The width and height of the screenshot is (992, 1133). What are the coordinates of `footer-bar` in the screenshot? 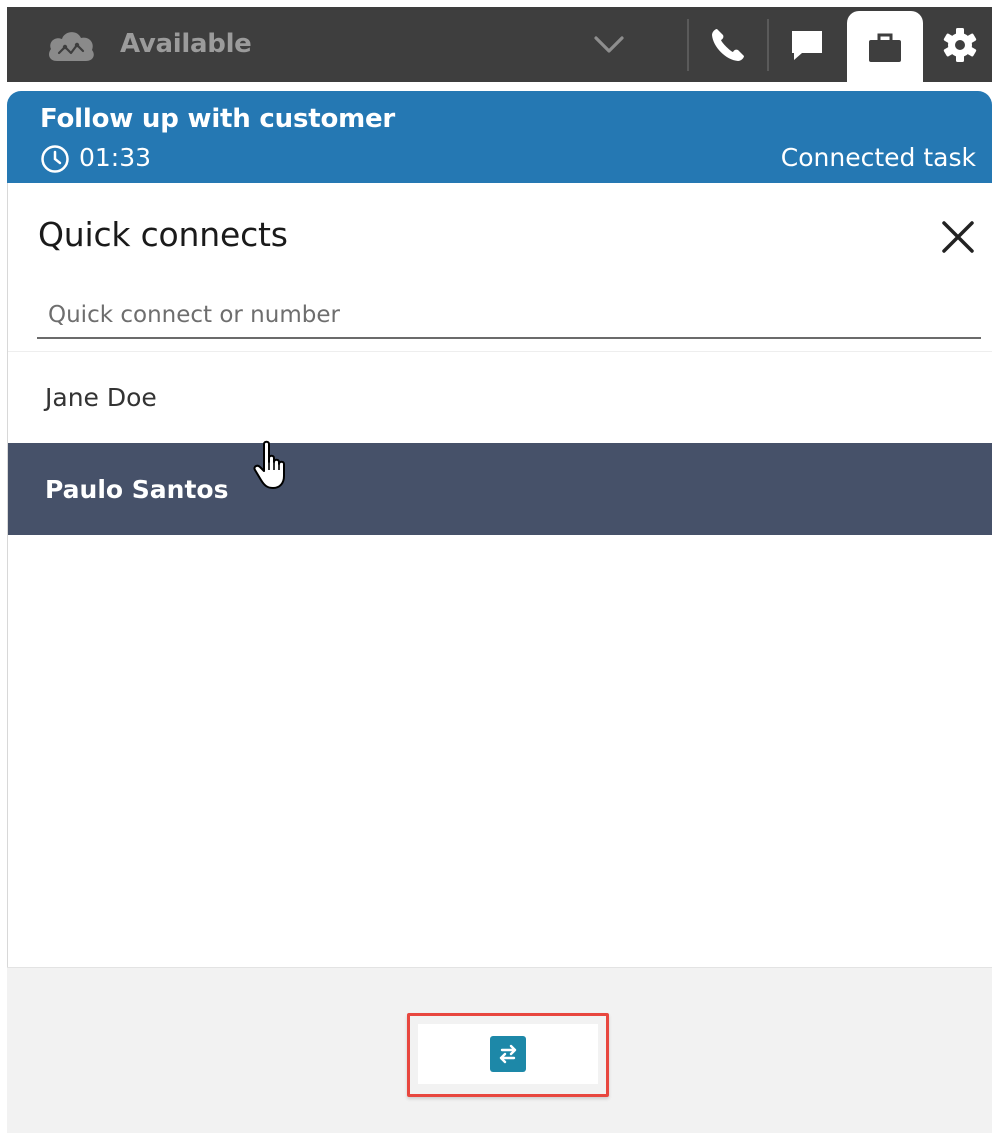 It's located at (499, 1050).